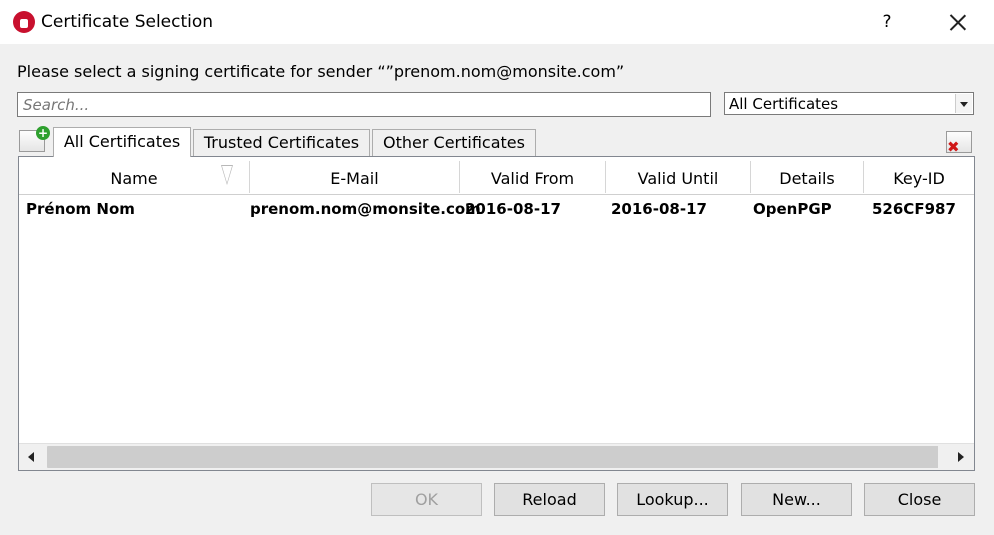 This screenshot has height=535, width=994. I want to click on horizontal-scrollbar, so click(496, 456).